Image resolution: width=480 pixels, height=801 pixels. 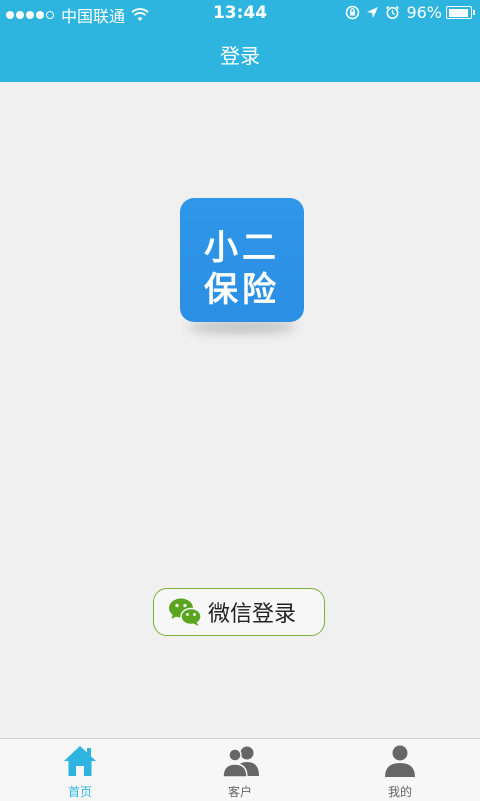 I want to click on logo-text-line2: 保险, so click(x=242, y=290).